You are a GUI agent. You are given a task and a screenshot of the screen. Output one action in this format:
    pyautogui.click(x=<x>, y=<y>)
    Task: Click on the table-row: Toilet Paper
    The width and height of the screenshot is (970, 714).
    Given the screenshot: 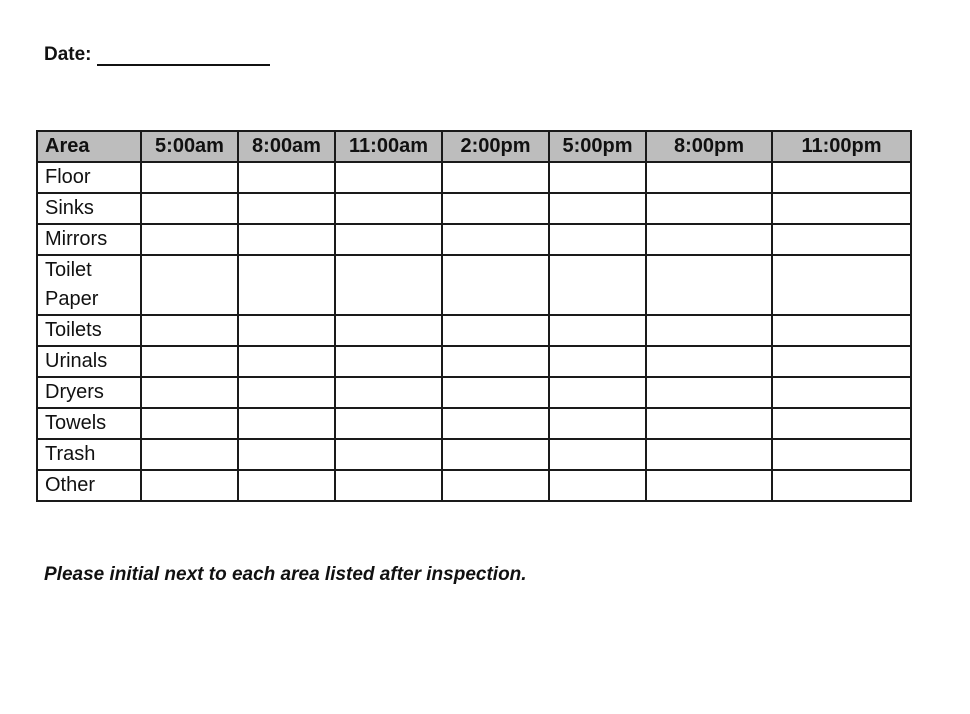 What is the action you would take?
    pyautogui.click(x=474, y=285)
    